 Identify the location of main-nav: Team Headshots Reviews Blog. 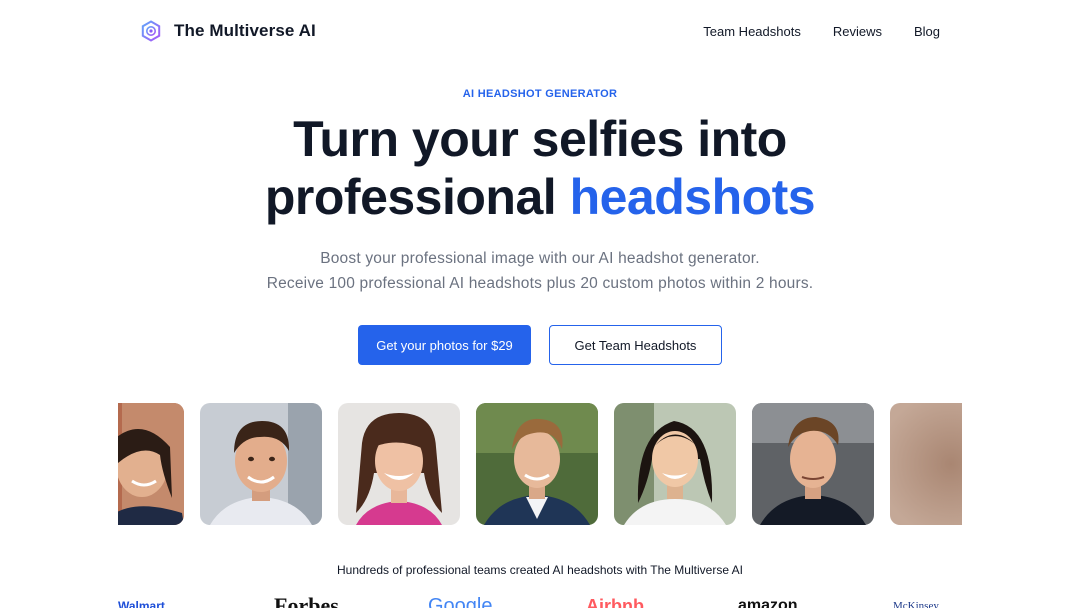
(821, 31).